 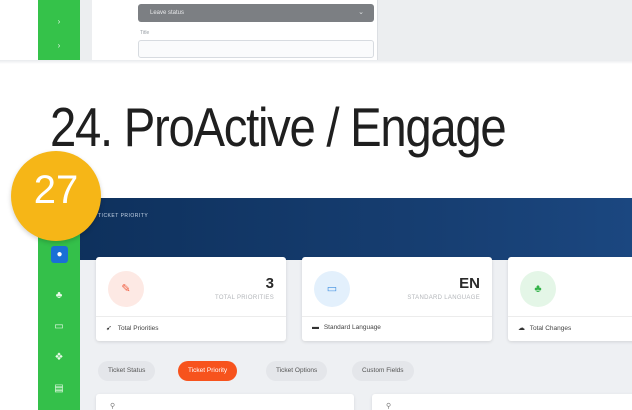 I want to click on tab-custom-fields: Custom Fields, so click(x=383, y=371).